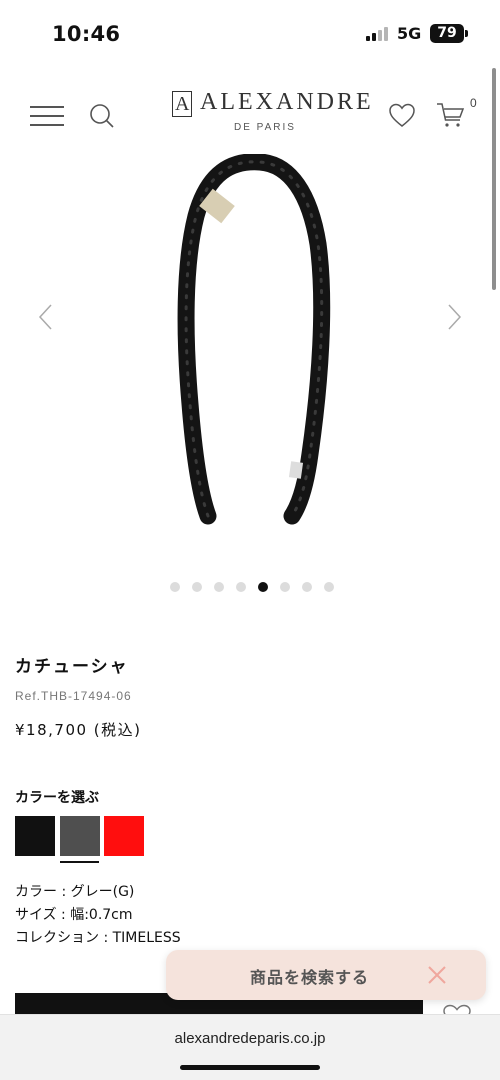  Describe the element at coordinates (72, 667) in the screenshot. I see `product-name: カチューシャ` at that location.